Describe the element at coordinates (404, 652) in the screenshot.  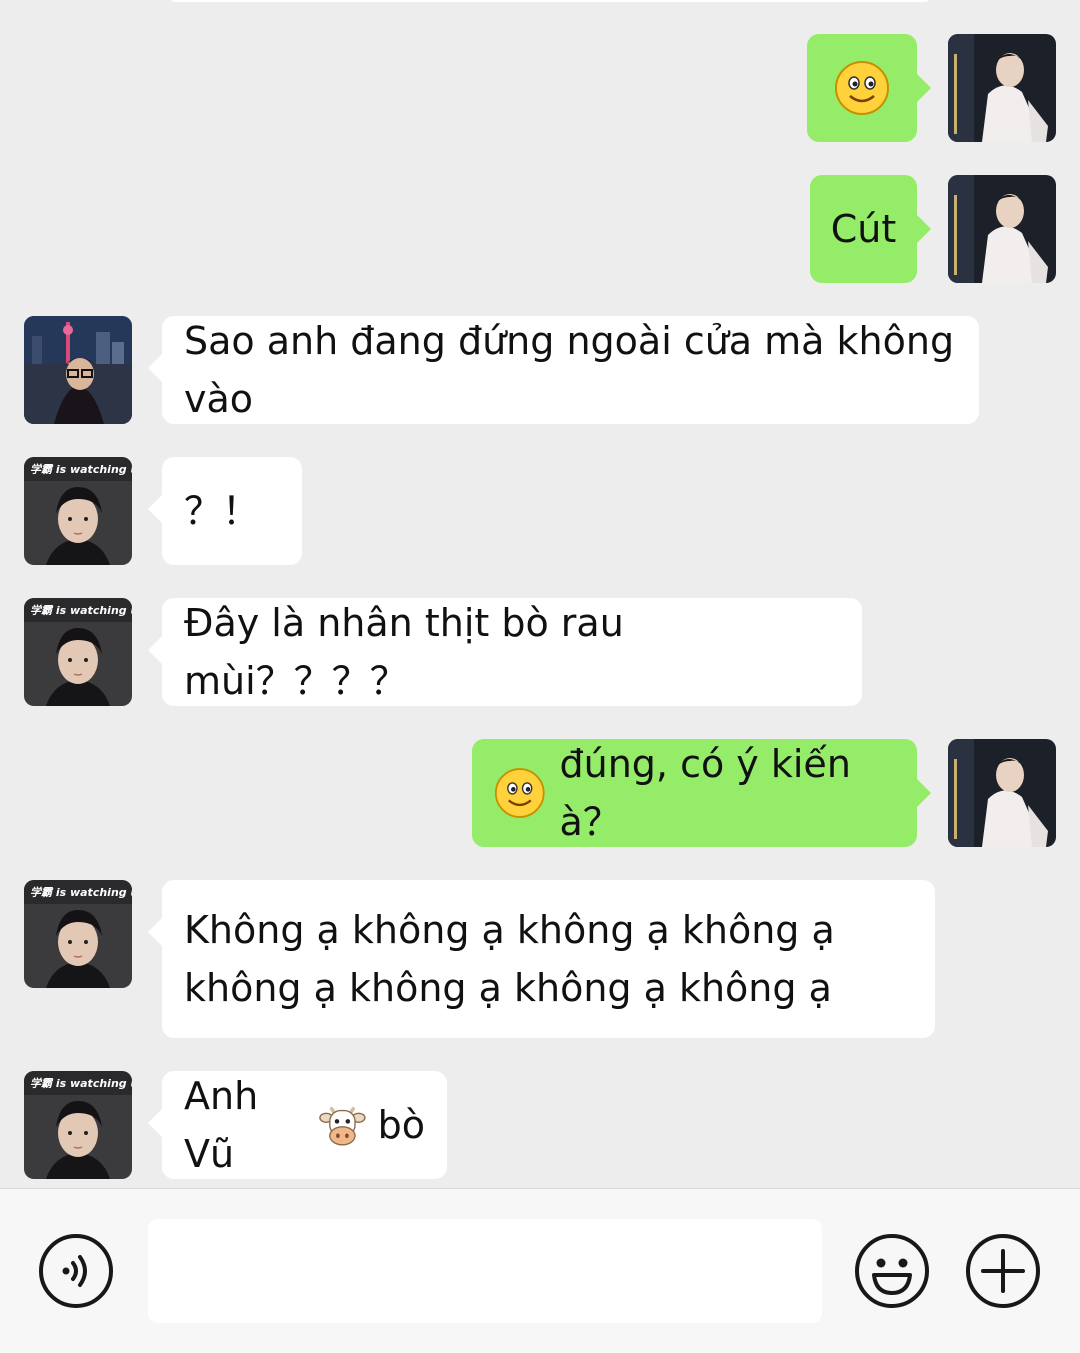
I see `message-text: Đây là nhân thịt bò rau mùi？？？？` at that location.